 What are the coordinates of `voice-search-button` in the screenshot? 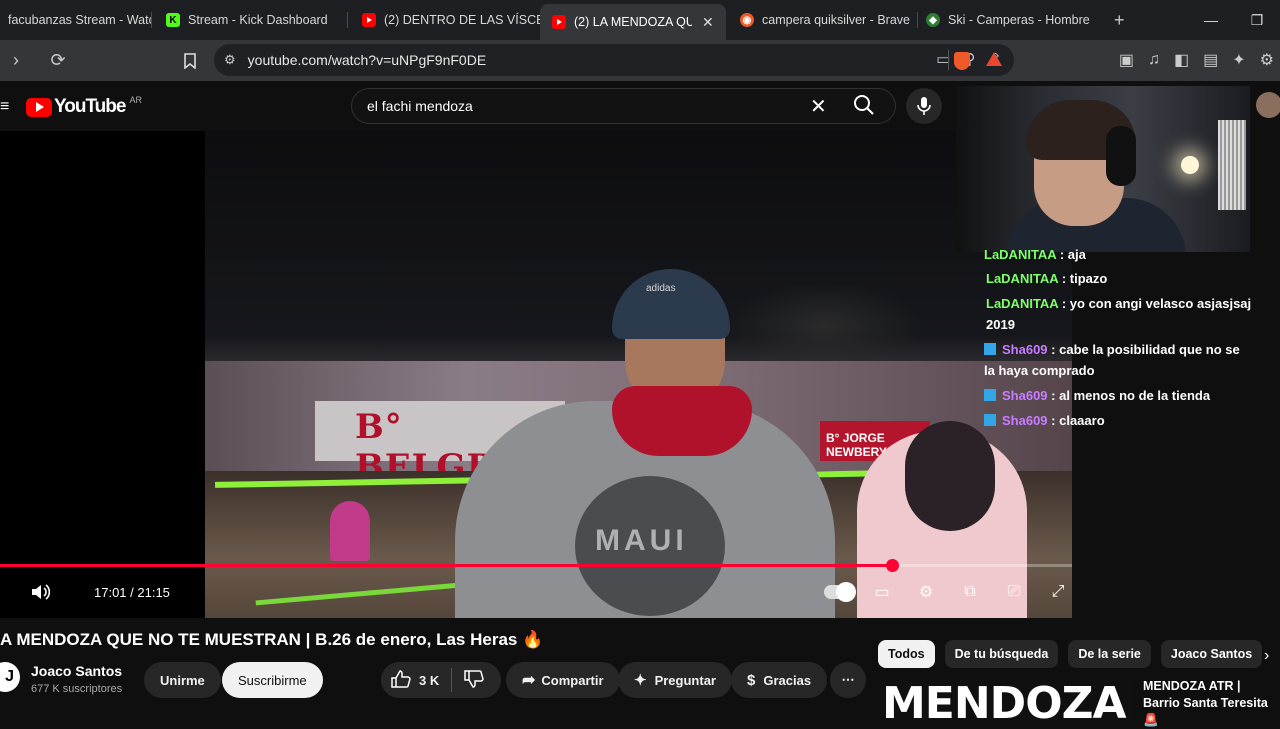 It's located at (924, 106).